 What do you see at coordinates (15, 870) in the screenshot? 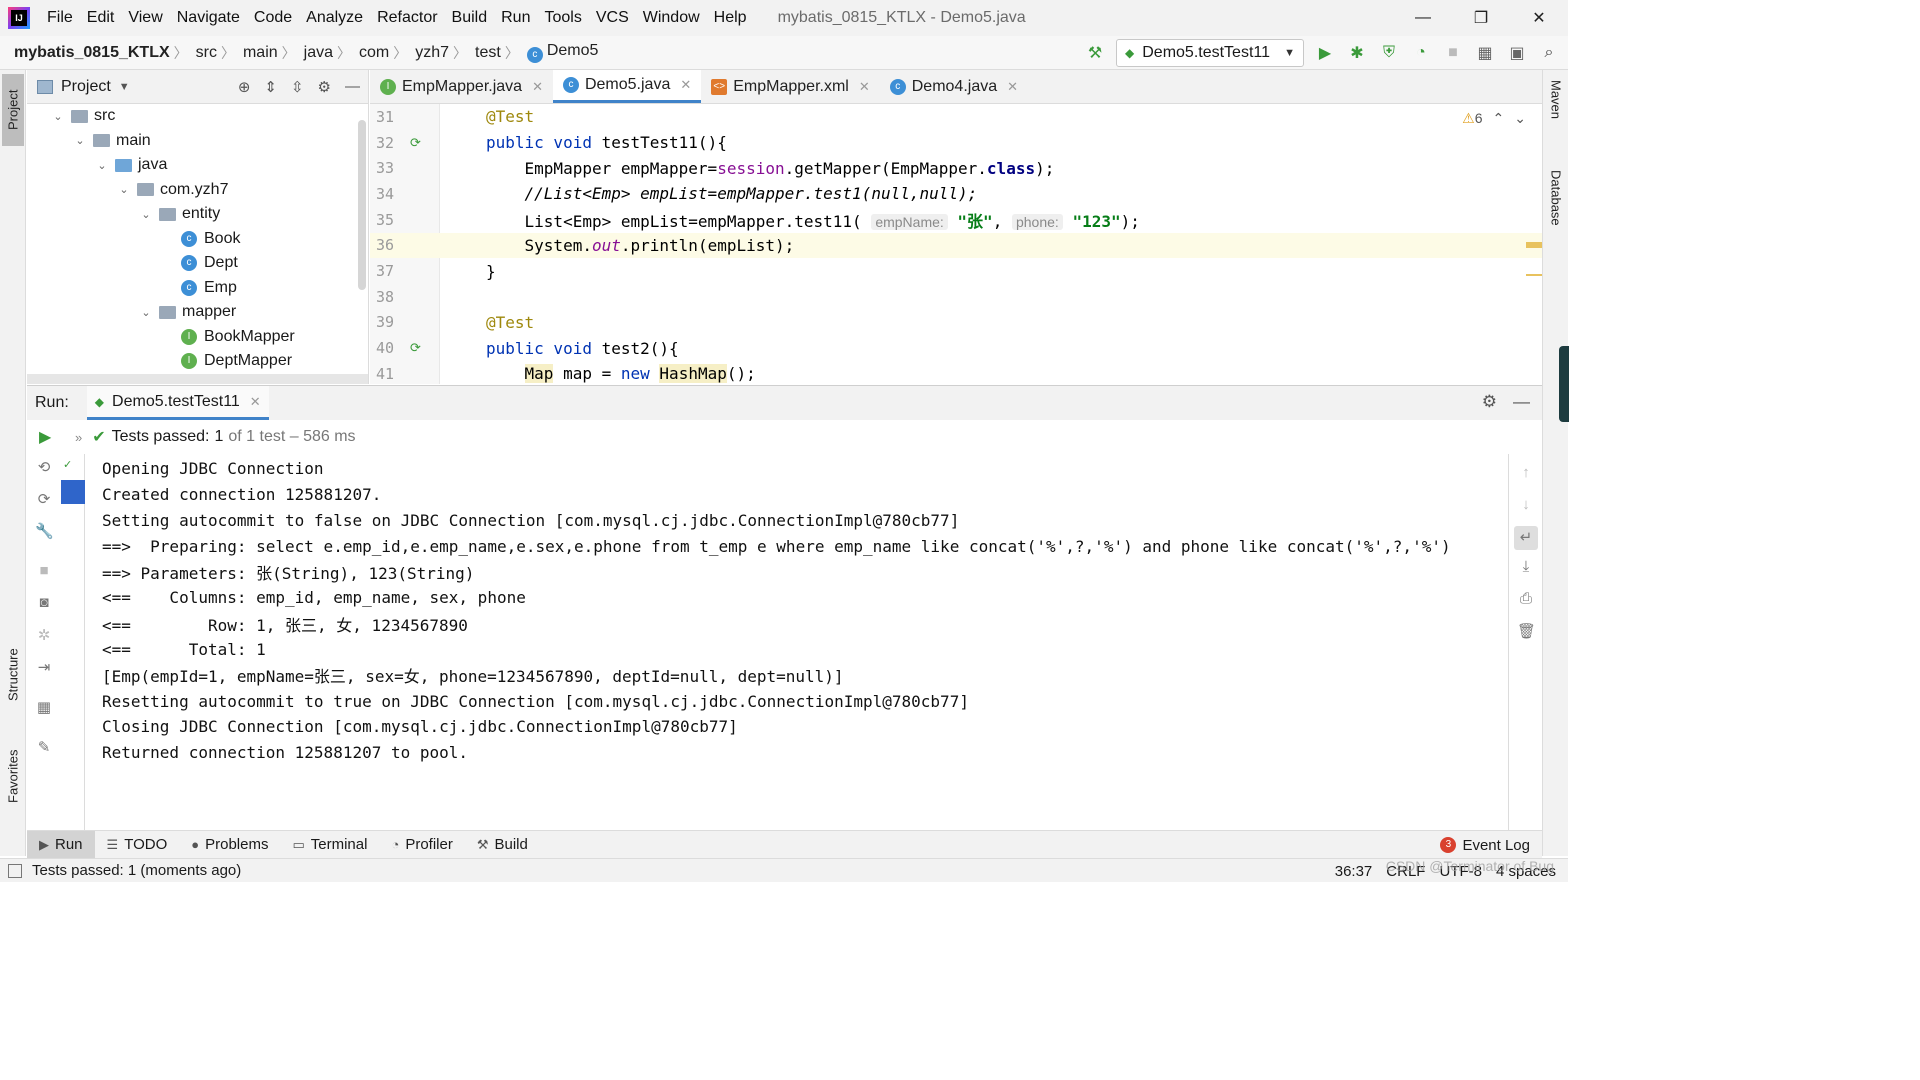
I see `toggle-tool-windows-icon` at bounding box center [15, 870].